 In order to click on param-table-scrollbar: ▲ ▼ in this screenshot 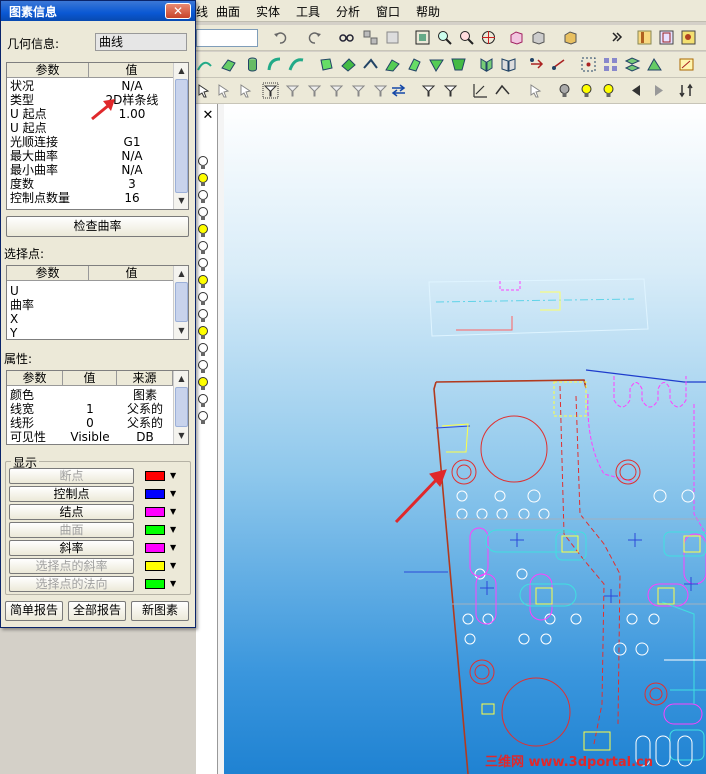, I will do `click(180, 136)`.